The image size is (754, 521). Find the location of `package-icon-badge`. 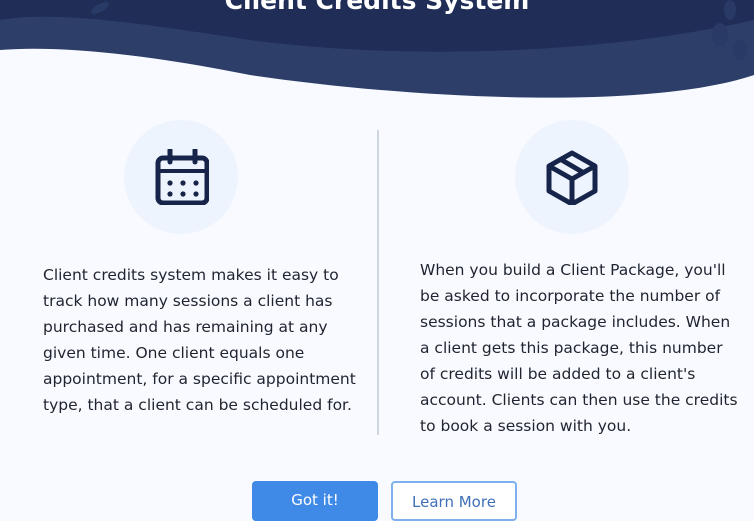

package-icon-badge is located at coordinates (572, 177).